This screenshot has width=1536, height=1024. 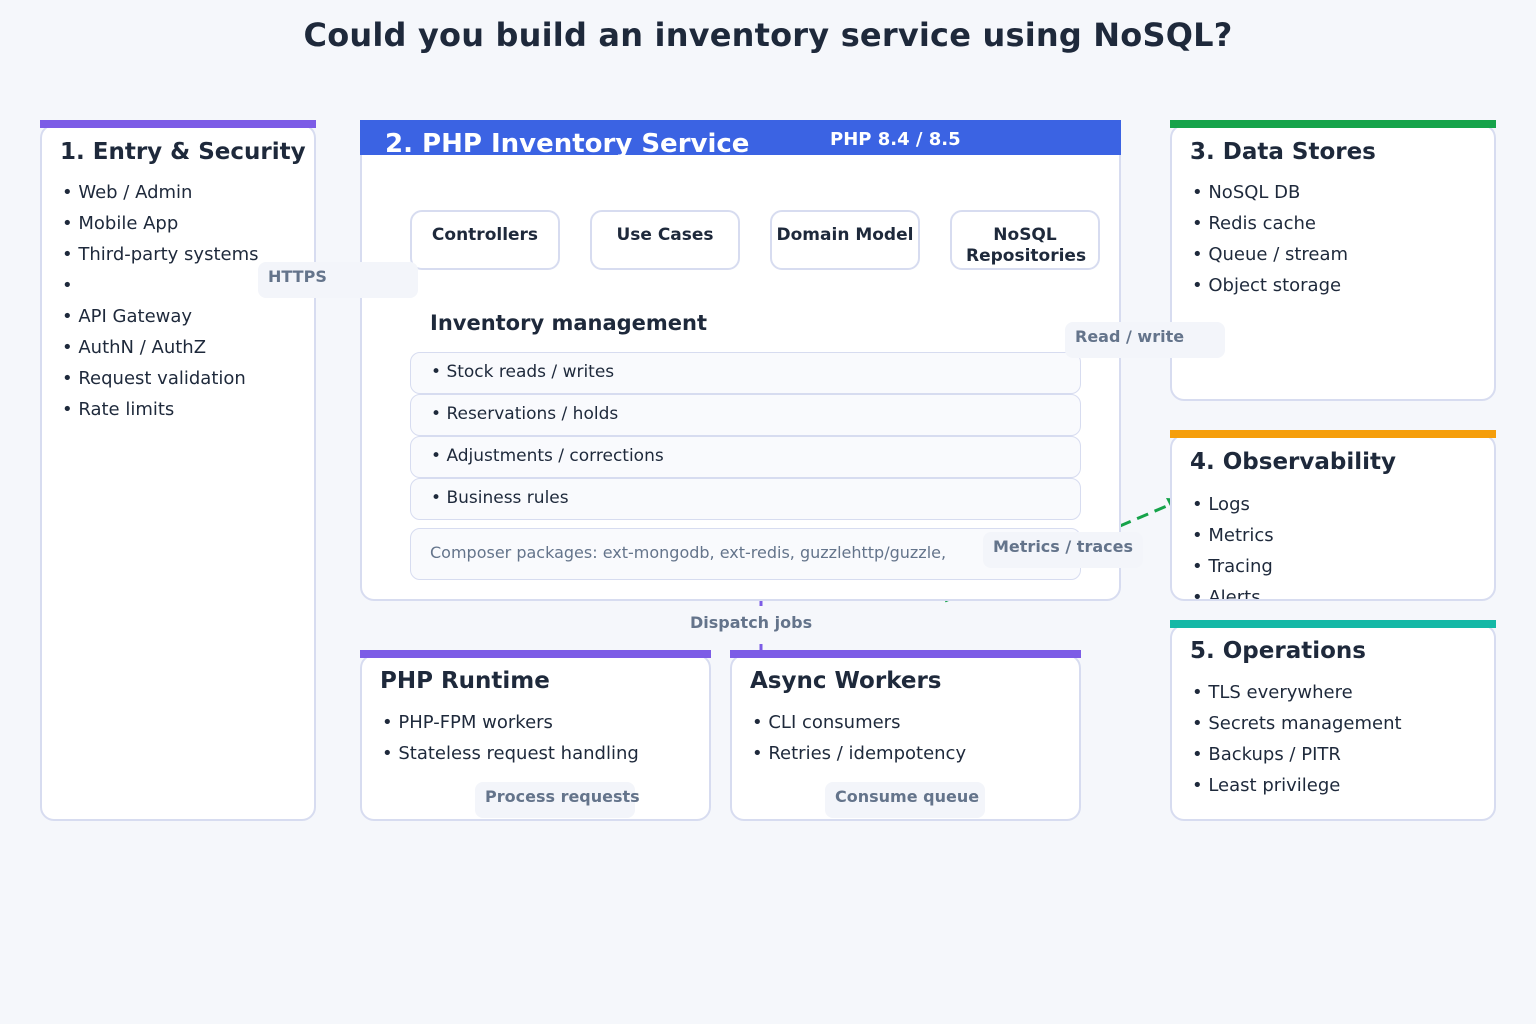 I want to click on list-item: CLI consumers, so click(x=859, y=728).